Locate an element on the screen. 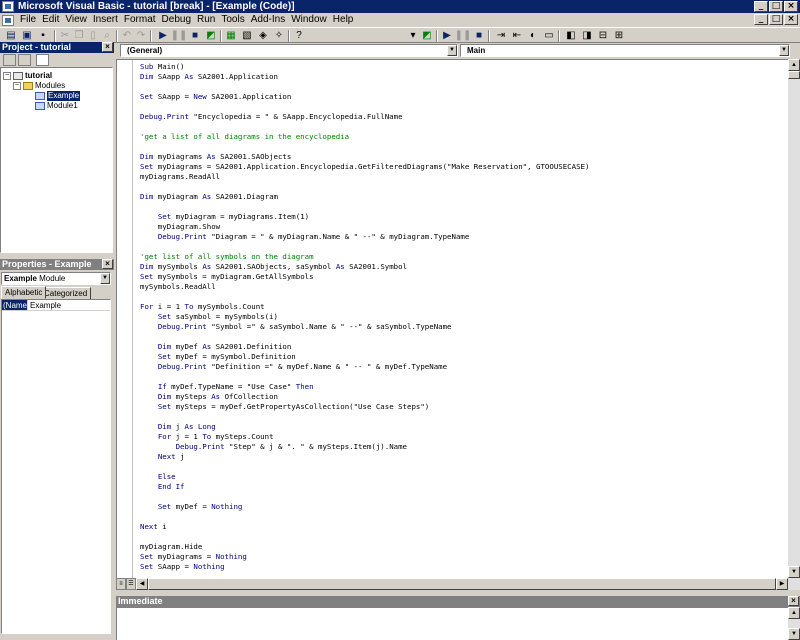  find-icon: ⌕ is located at coordinates (107, 35).